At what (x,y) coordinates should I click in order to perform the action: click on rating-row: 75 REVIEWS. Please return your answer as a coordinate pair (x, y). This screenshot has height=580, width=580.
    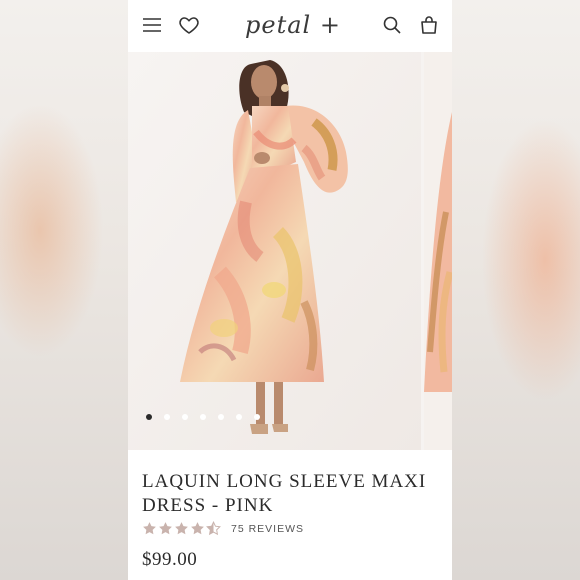
    Looking at the image, I should click on (223, 528).